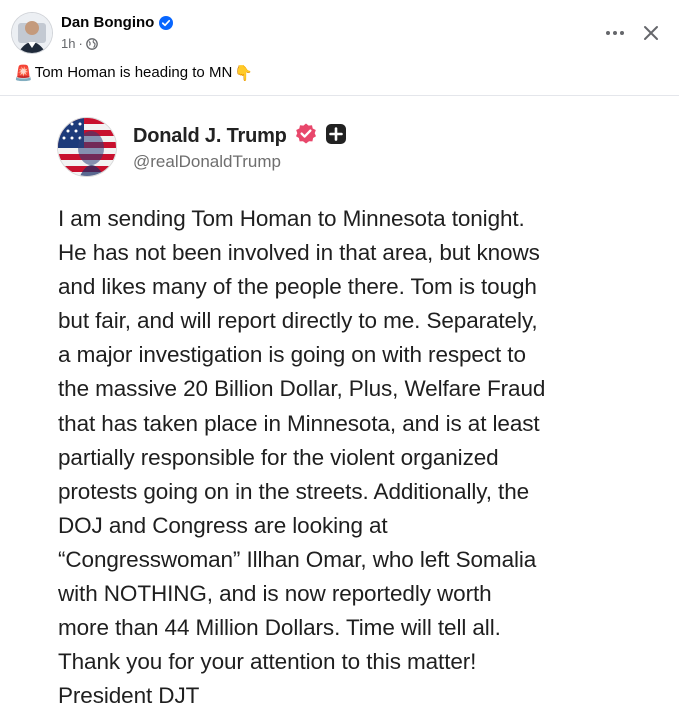 Image resolution: width=679 pixels, height=722 pixels. Describe the element at coordinates (23, 73) in the screenshot. I see `siren-emoji-icon: 🚨` at that location.